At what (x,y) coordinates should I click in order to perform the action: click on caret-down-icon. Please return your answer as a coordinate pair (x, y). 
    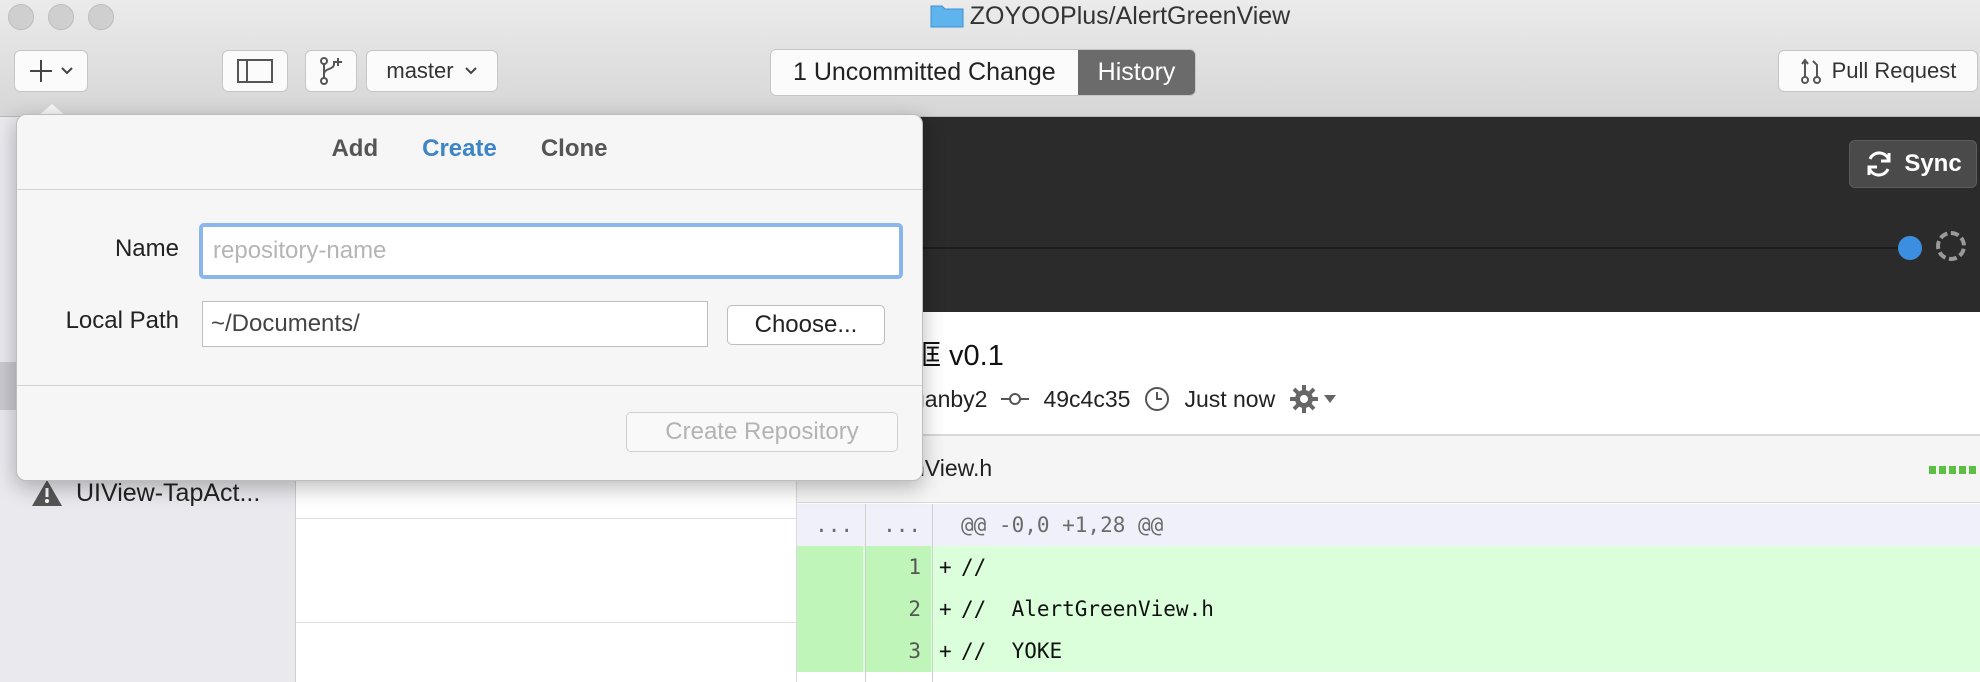
    Looking at the image, I should click on (1330, 399).